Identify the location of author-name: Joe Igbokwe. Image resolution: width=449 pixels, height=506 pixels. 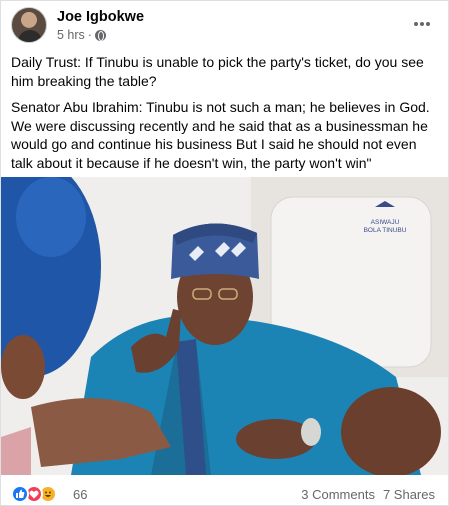
(100, 17).